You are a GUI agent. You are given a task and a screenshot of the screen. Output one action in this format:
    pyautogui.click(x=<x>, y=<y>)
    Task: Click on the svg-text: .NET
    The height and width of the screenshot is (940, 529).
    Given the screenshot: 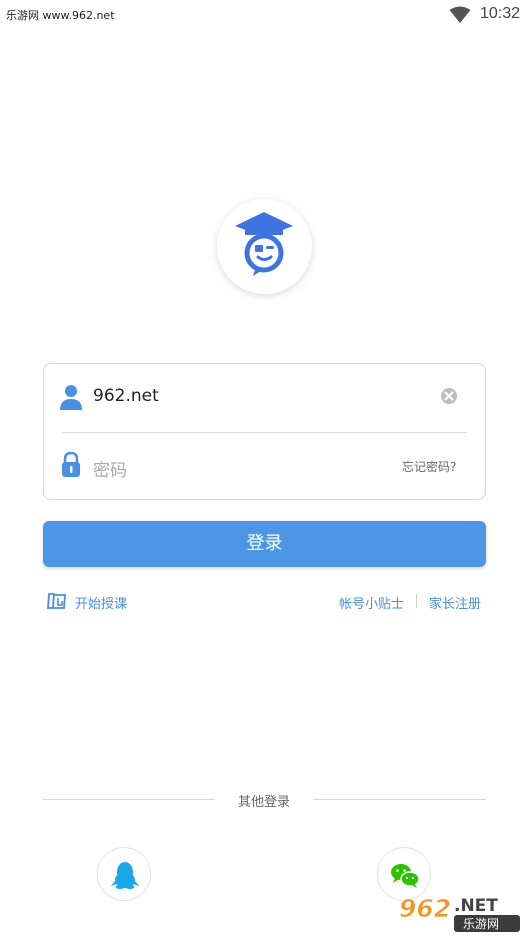 What is the action you would take?
    pyautogui.click(x=476, y=906)
    